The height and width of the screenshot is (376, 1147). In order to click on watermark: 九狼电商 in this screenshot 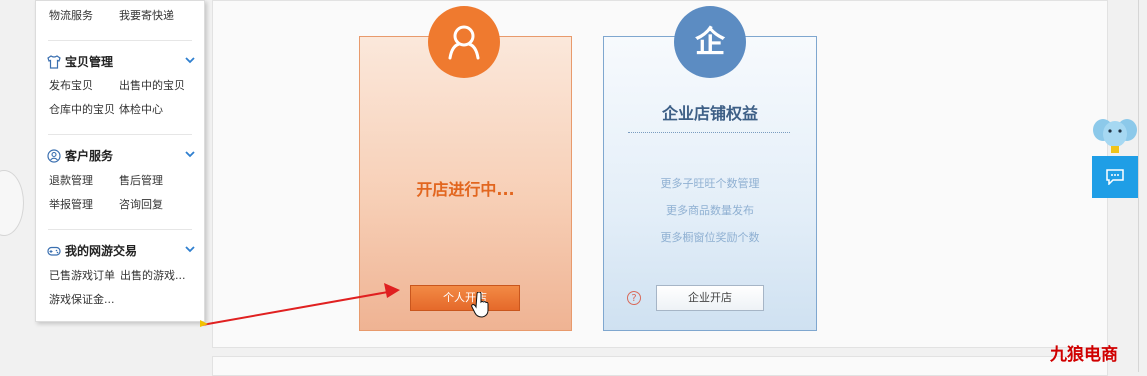, I will do `click(1084, 355)`.